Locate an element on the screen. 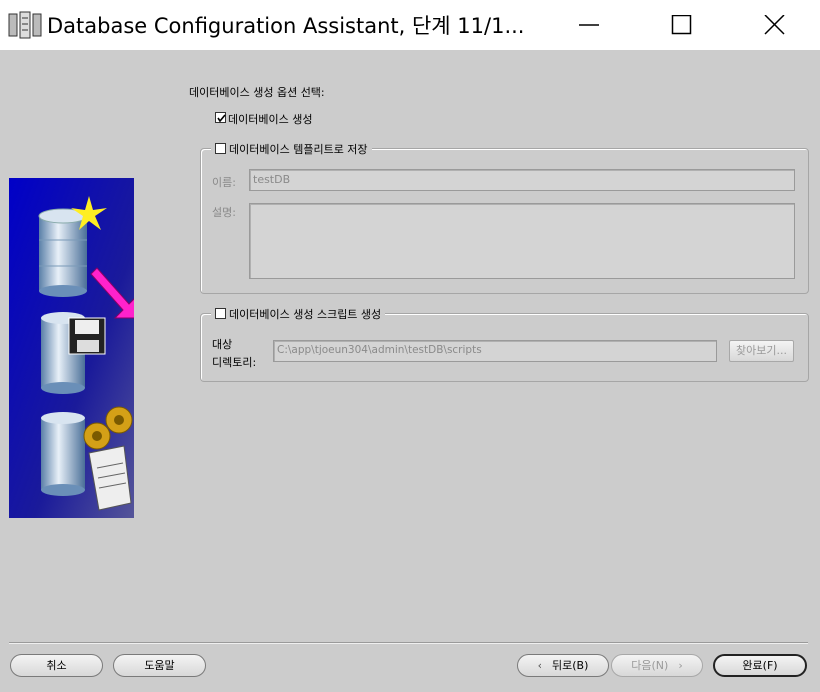 The image size is (820, 692). footer-separator is located at coordinates (408, 643).